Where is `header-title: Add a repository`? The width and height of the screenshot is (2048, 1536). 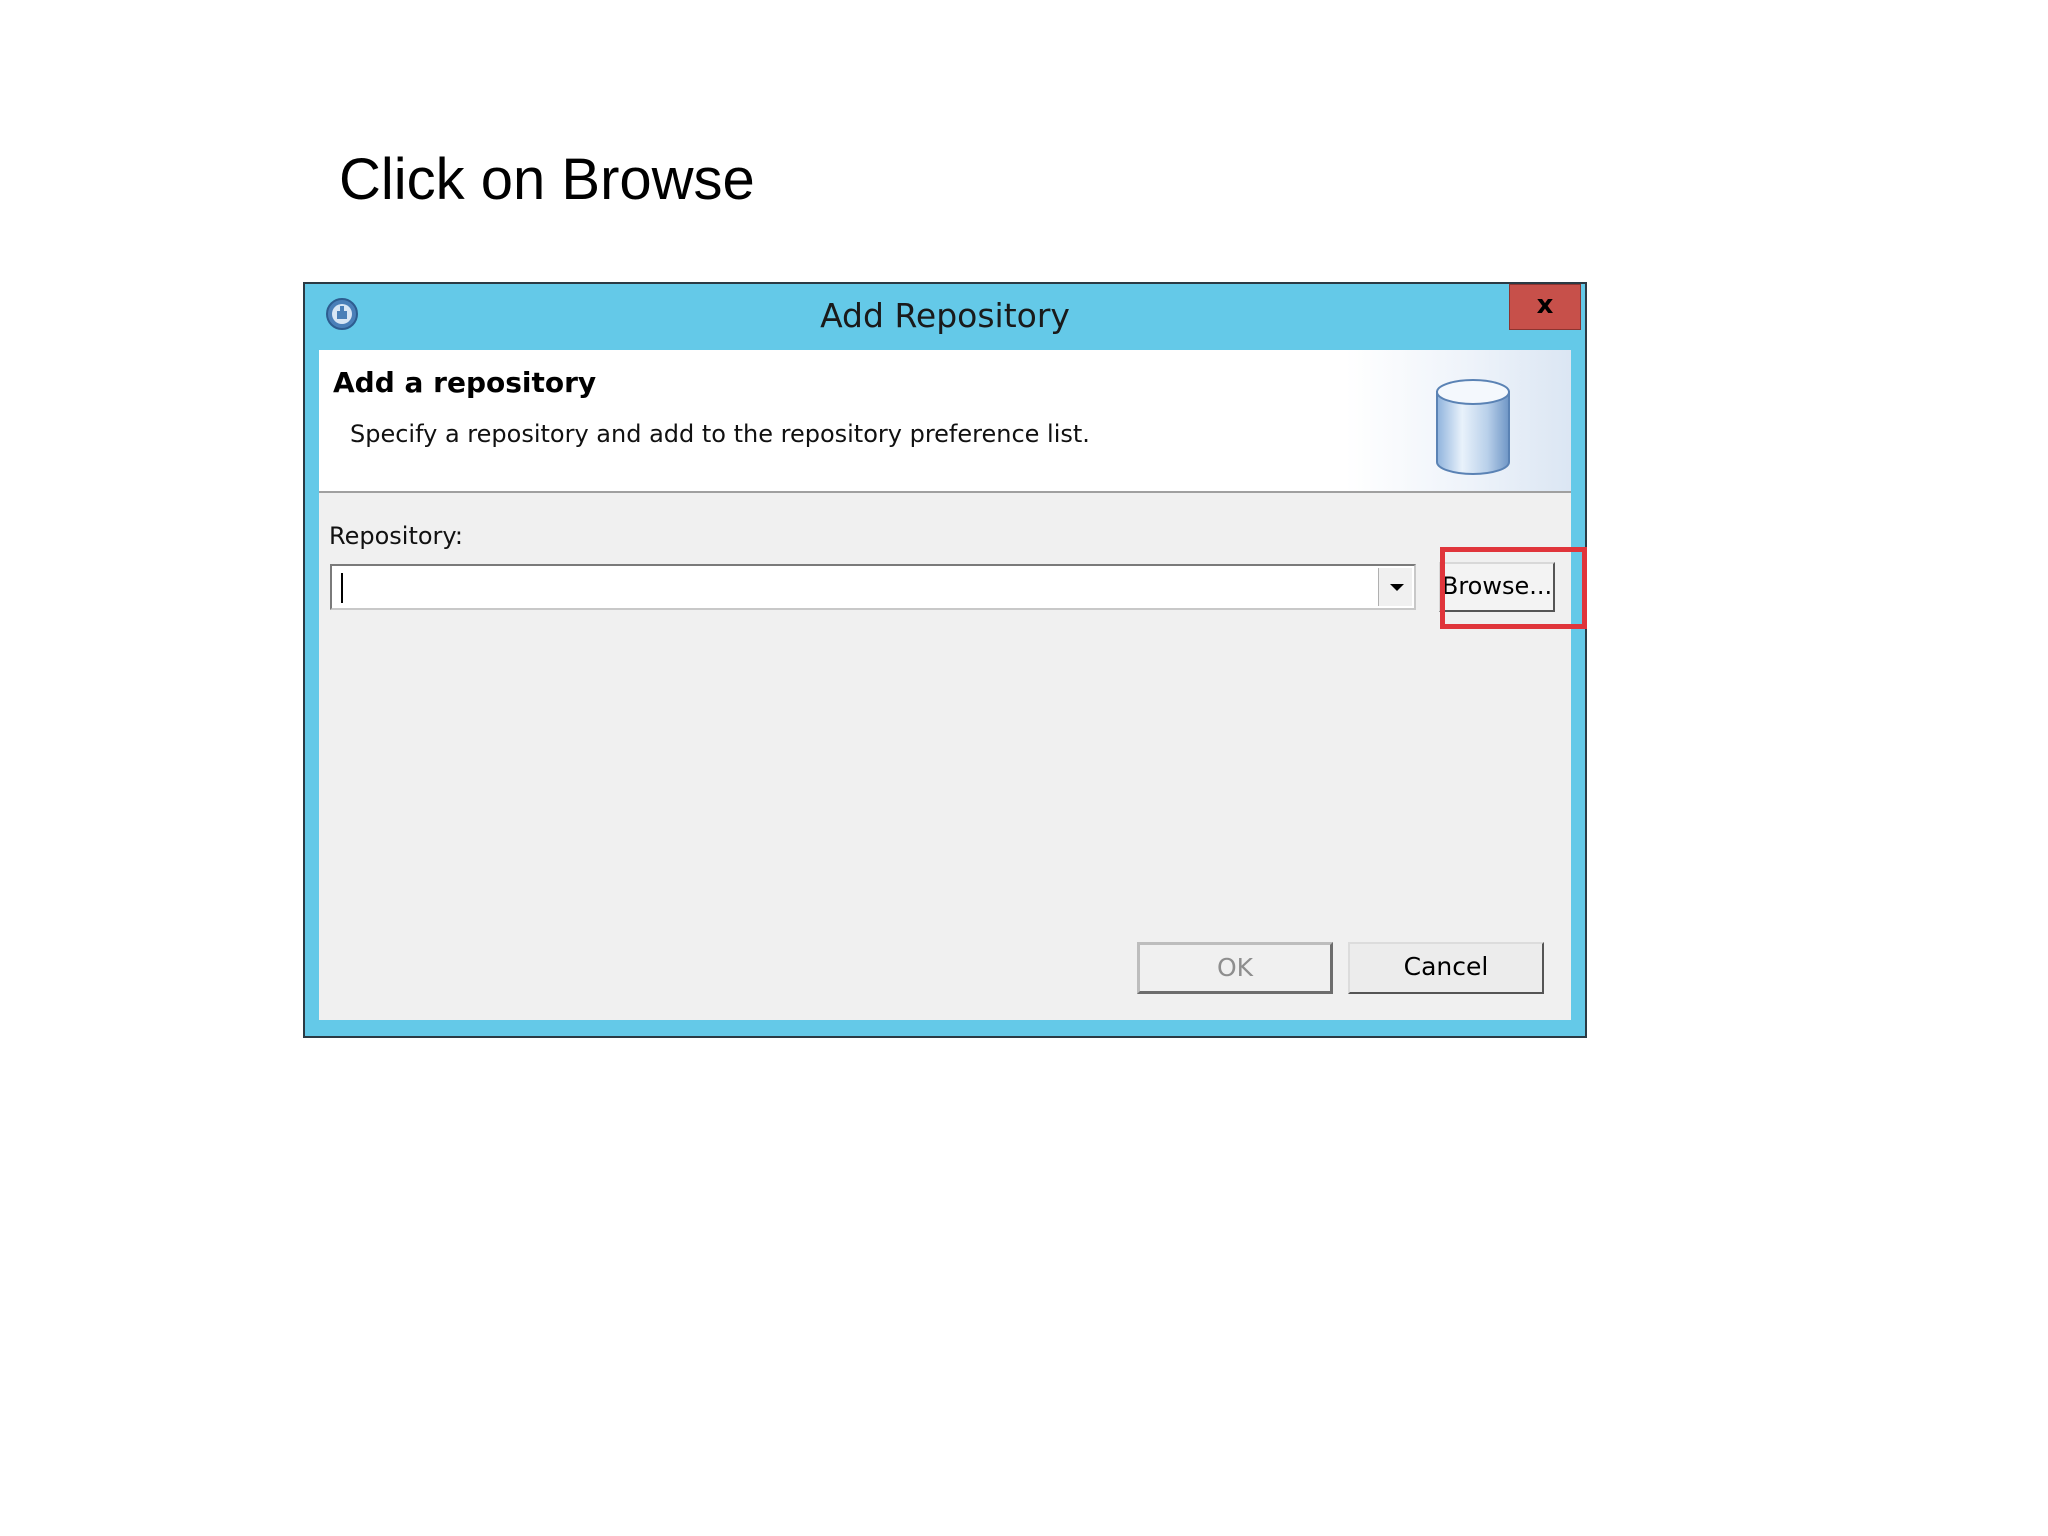 header-title: Add a repository is located at coordinates (465, 382).